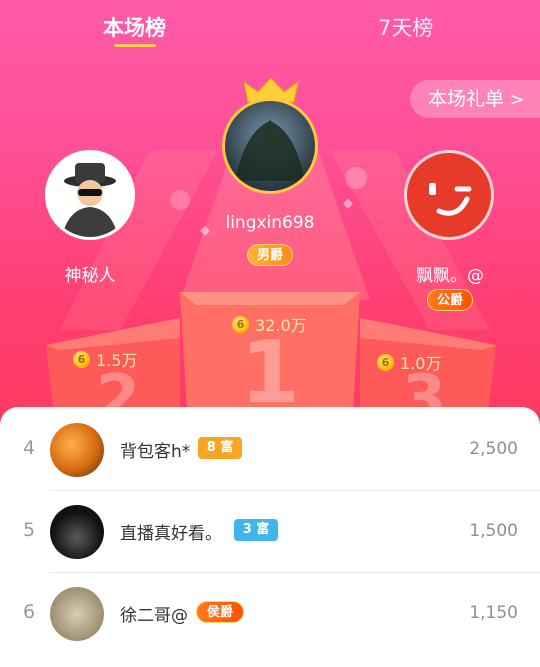 The width and height of the screenshot is (540, 667). I want to click on third-place-score: 6 1.0万, so click(409, 362).